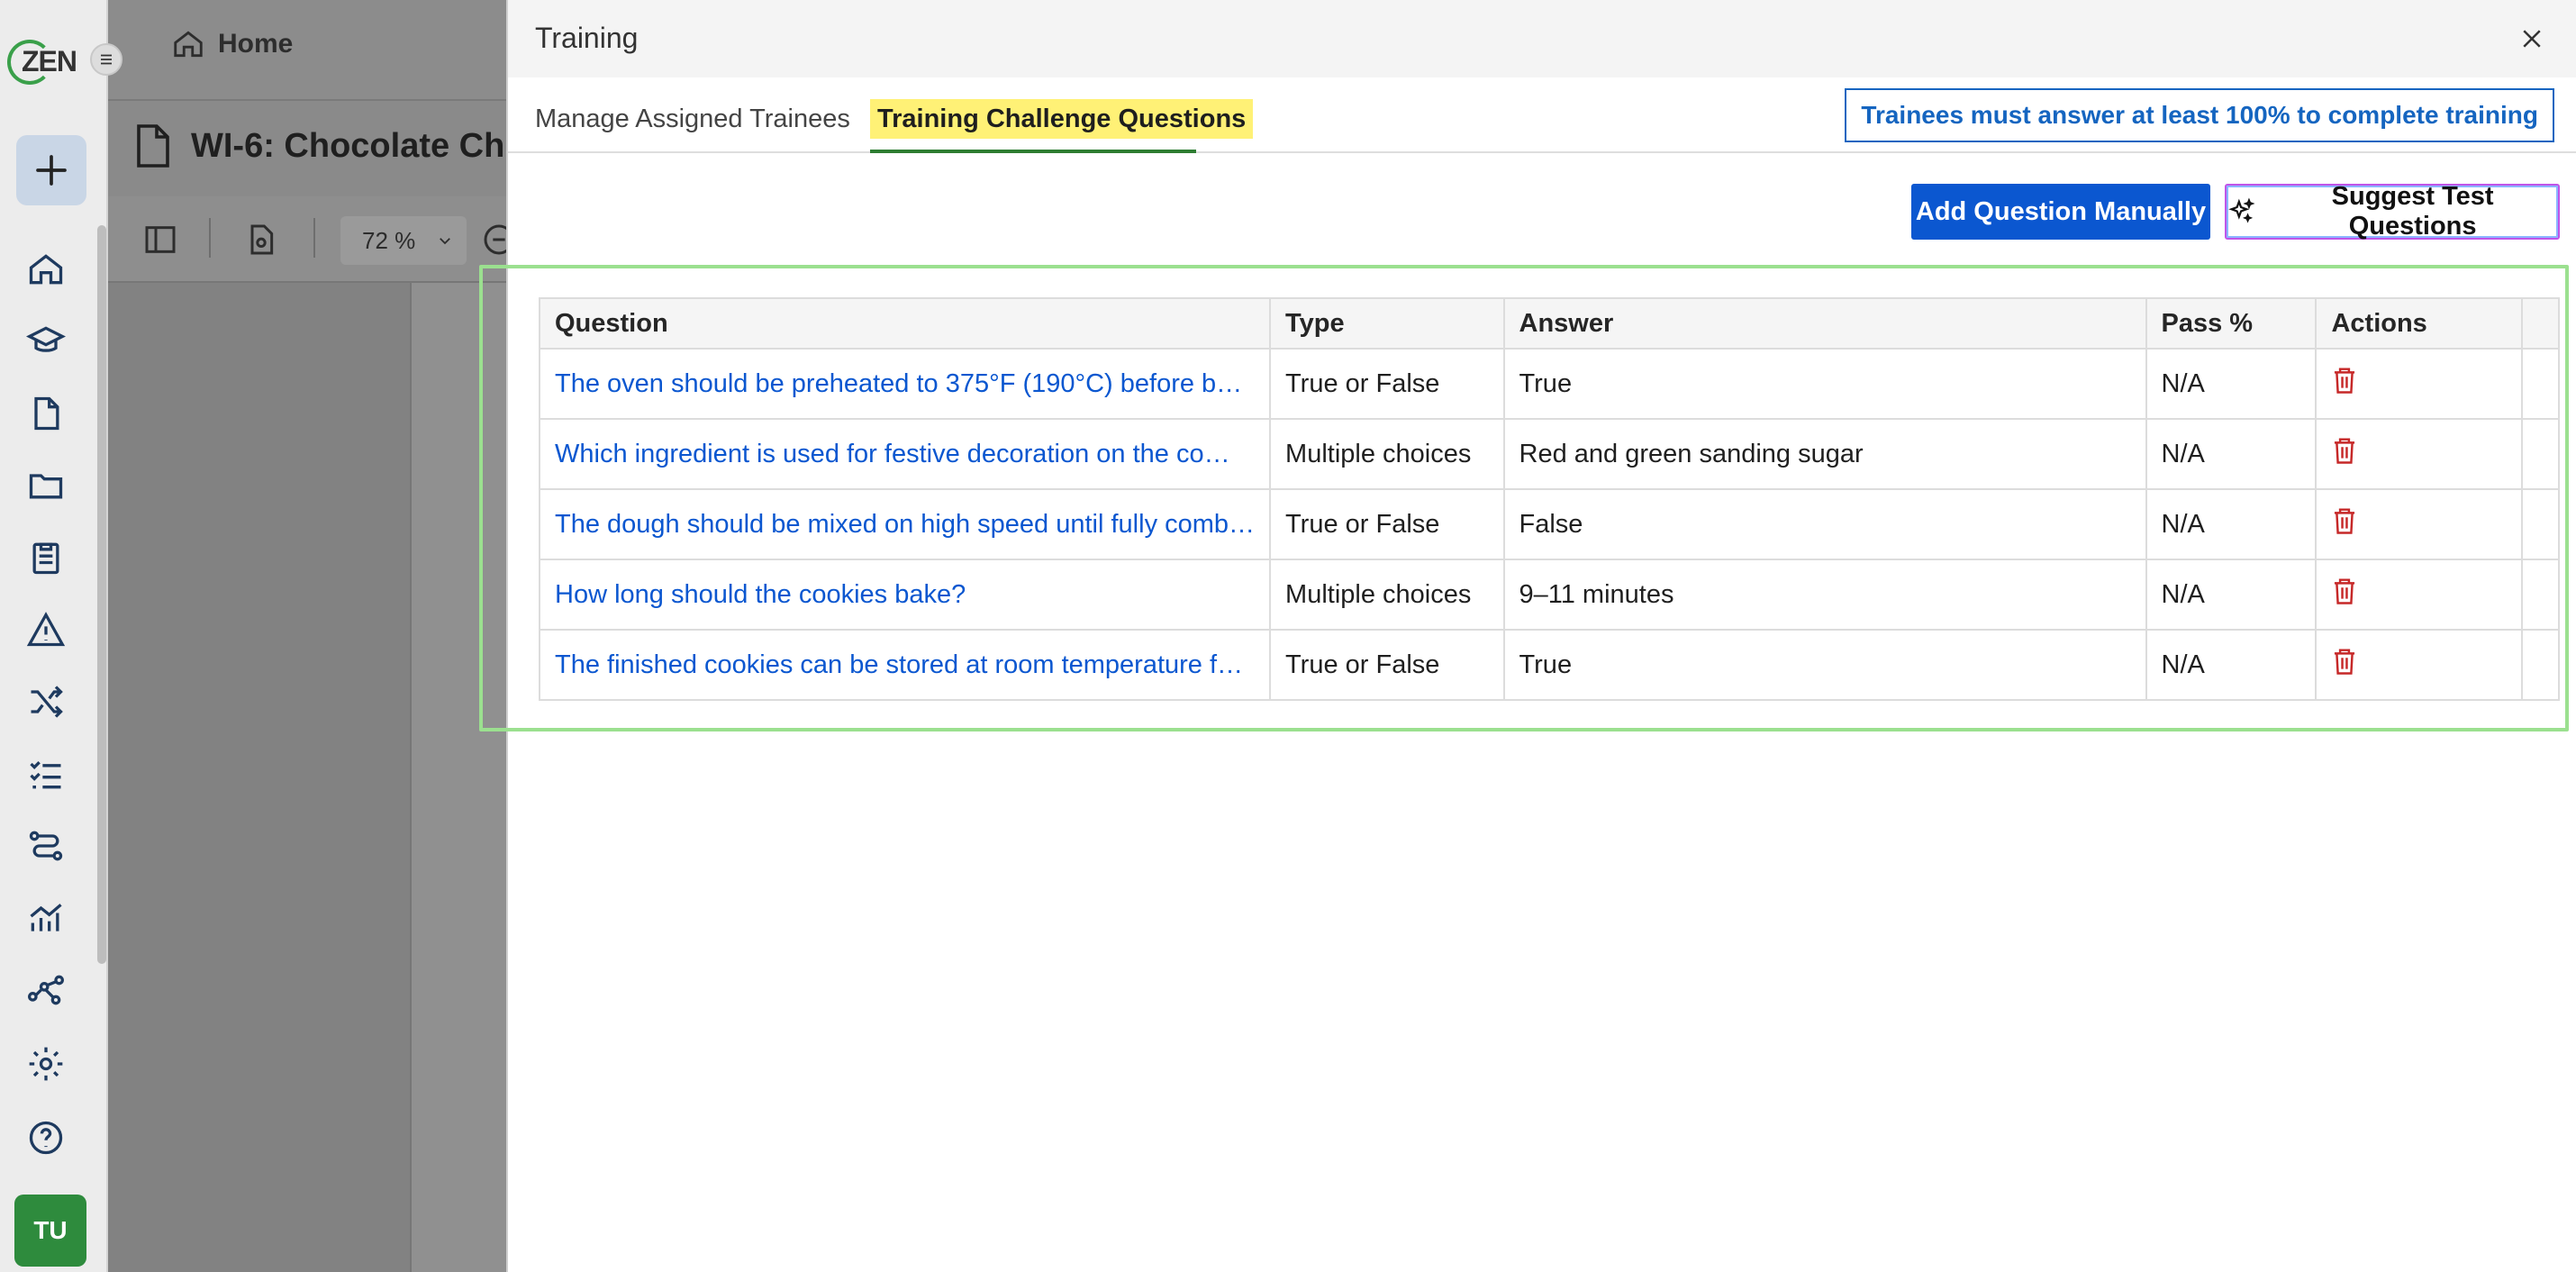 This screenshot has width=2576, height=1272. What do you see at coordinates (1387, 324) in the screenshot?
I see `column-header-type: Type` at bounding box center [1387, 324].